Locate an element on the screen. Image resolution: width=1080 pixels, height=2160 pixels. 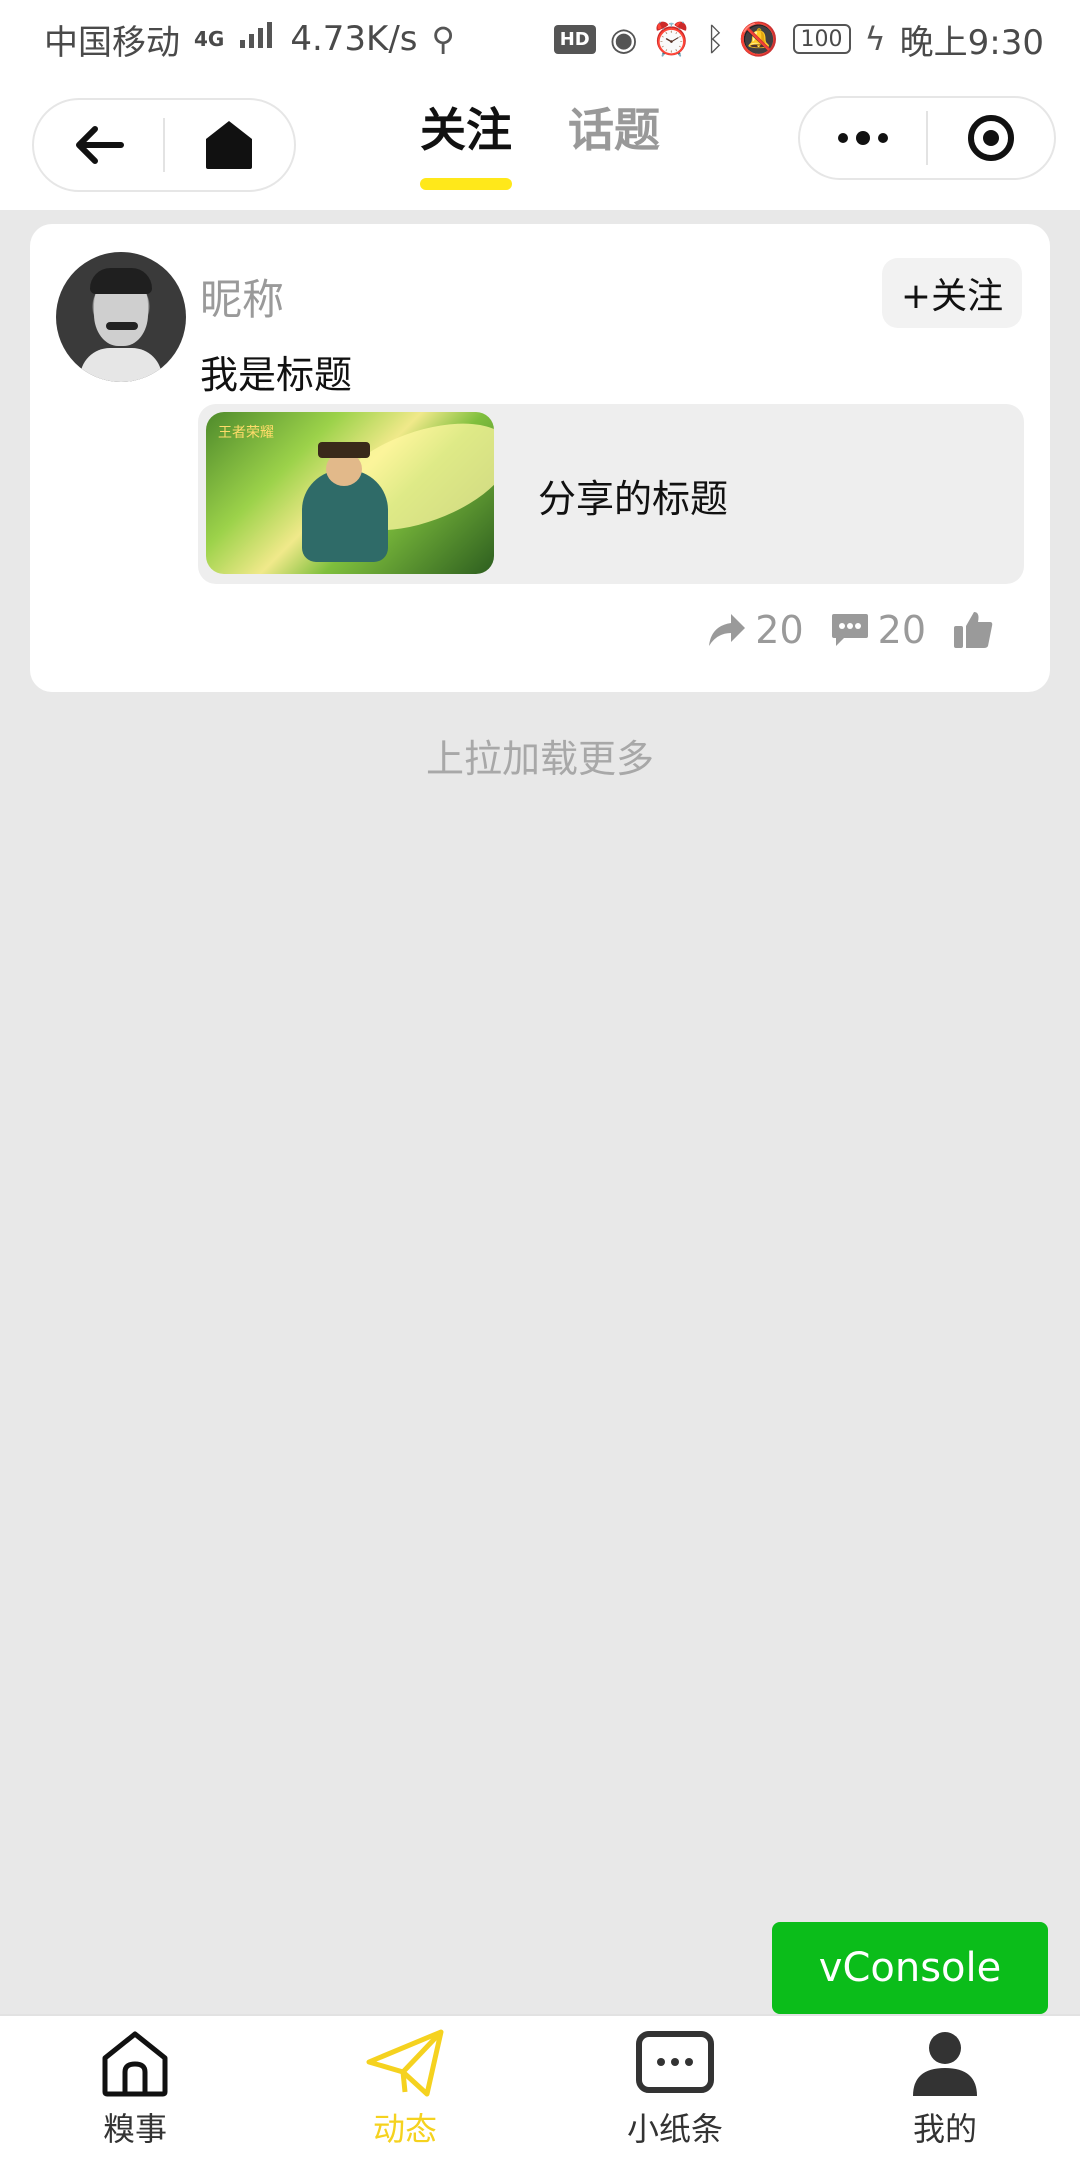
follow-button: +关注 is located at coordinates (952, 293).